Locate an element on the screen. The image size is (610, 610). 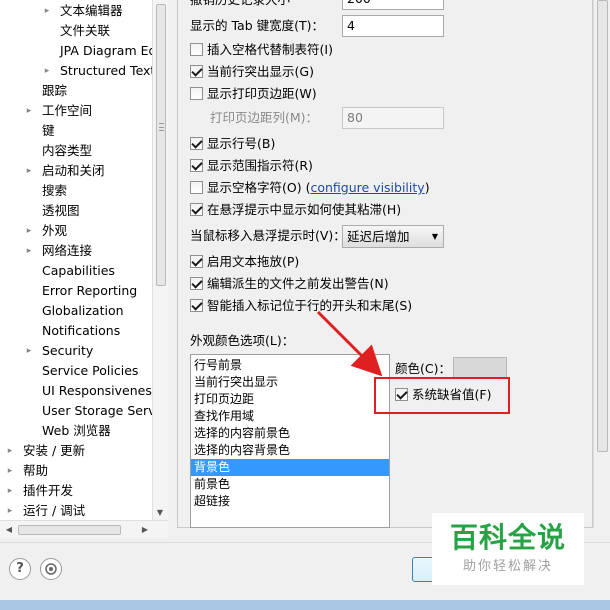
help-icon: ? is located at coordinates (20, 569).